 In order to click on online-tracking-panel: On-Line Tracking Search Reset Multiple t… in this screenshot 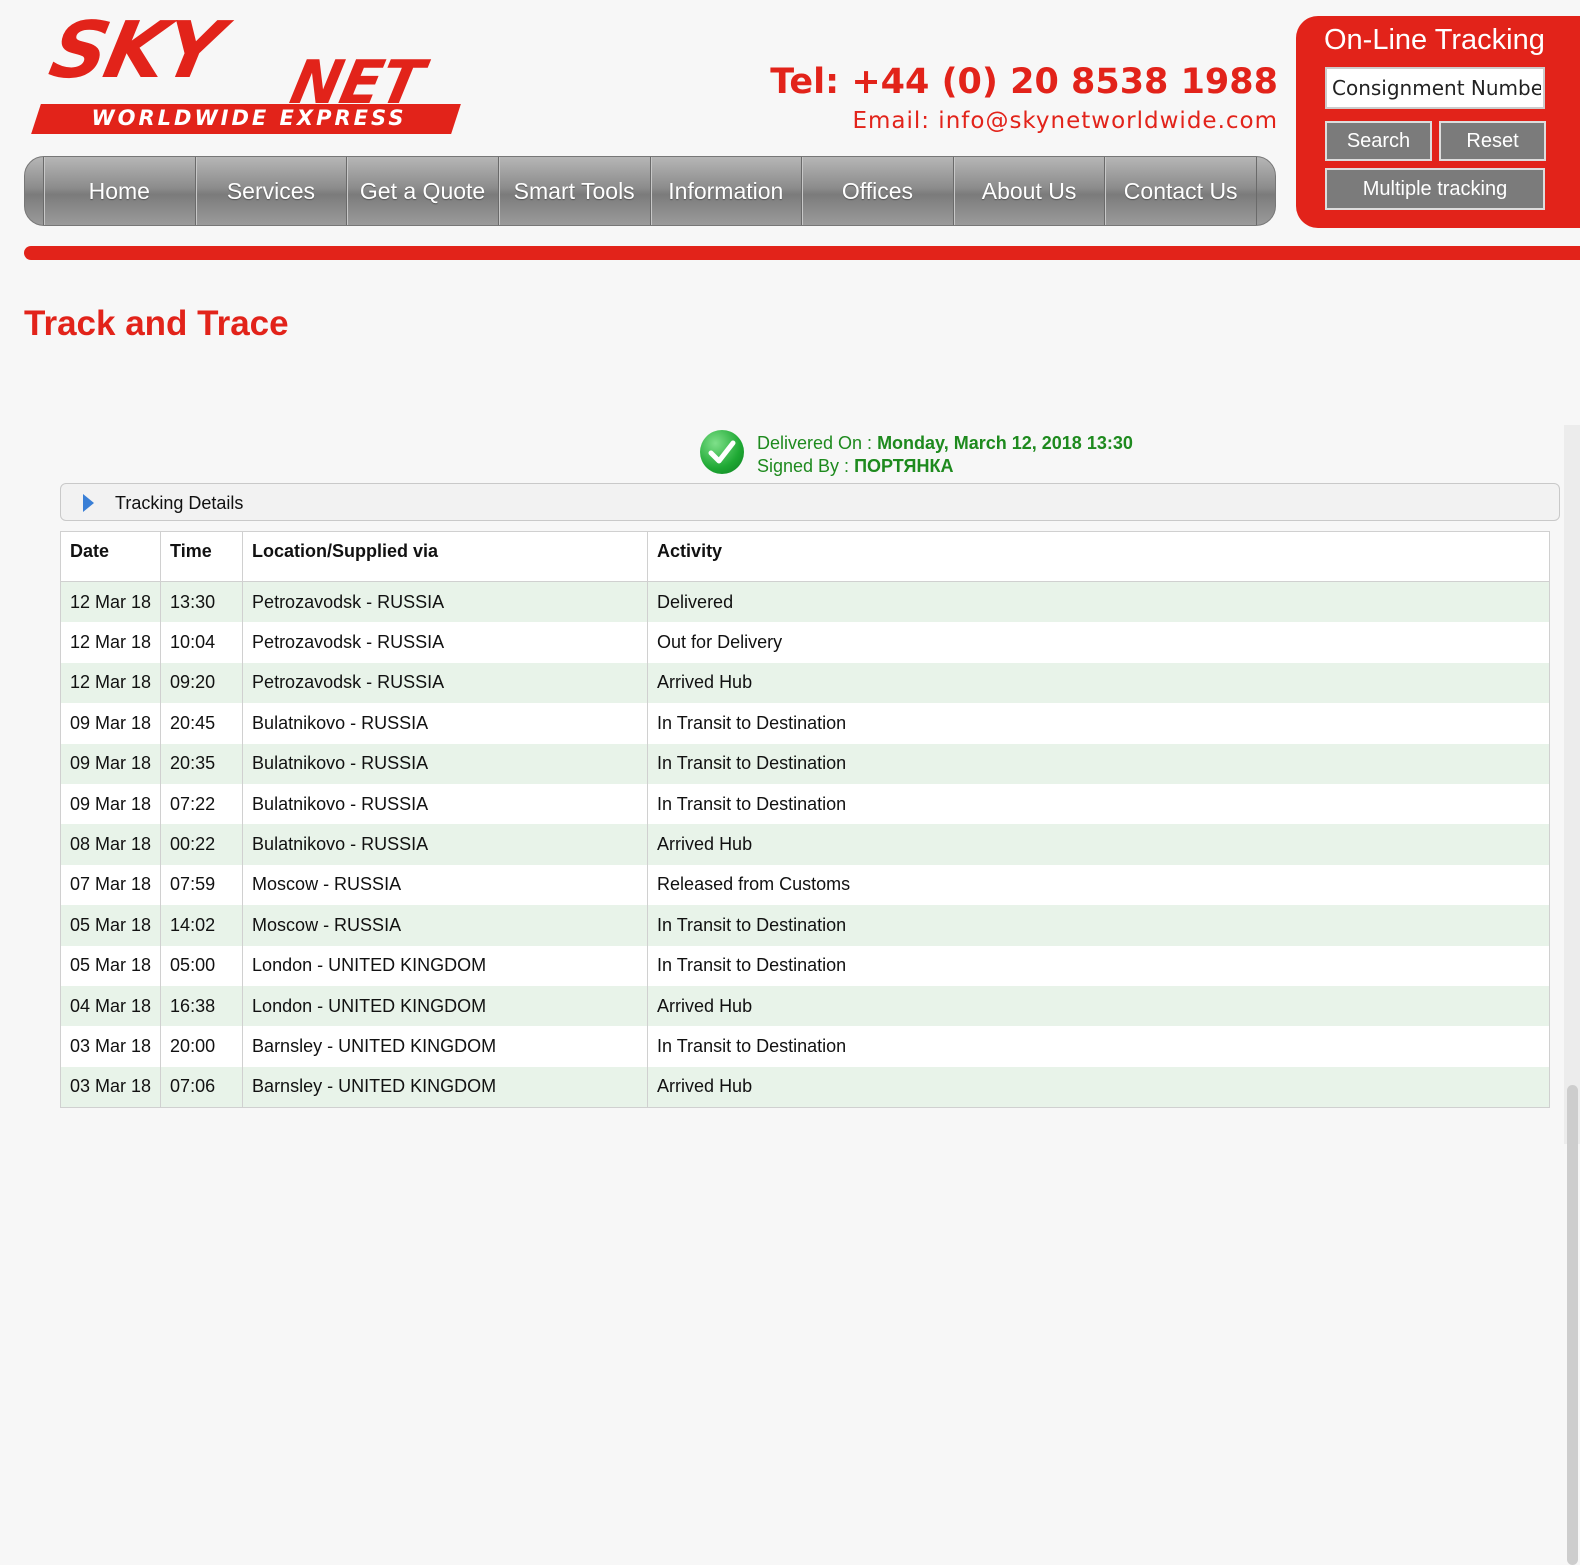, I will do `click(1438, 122)`.